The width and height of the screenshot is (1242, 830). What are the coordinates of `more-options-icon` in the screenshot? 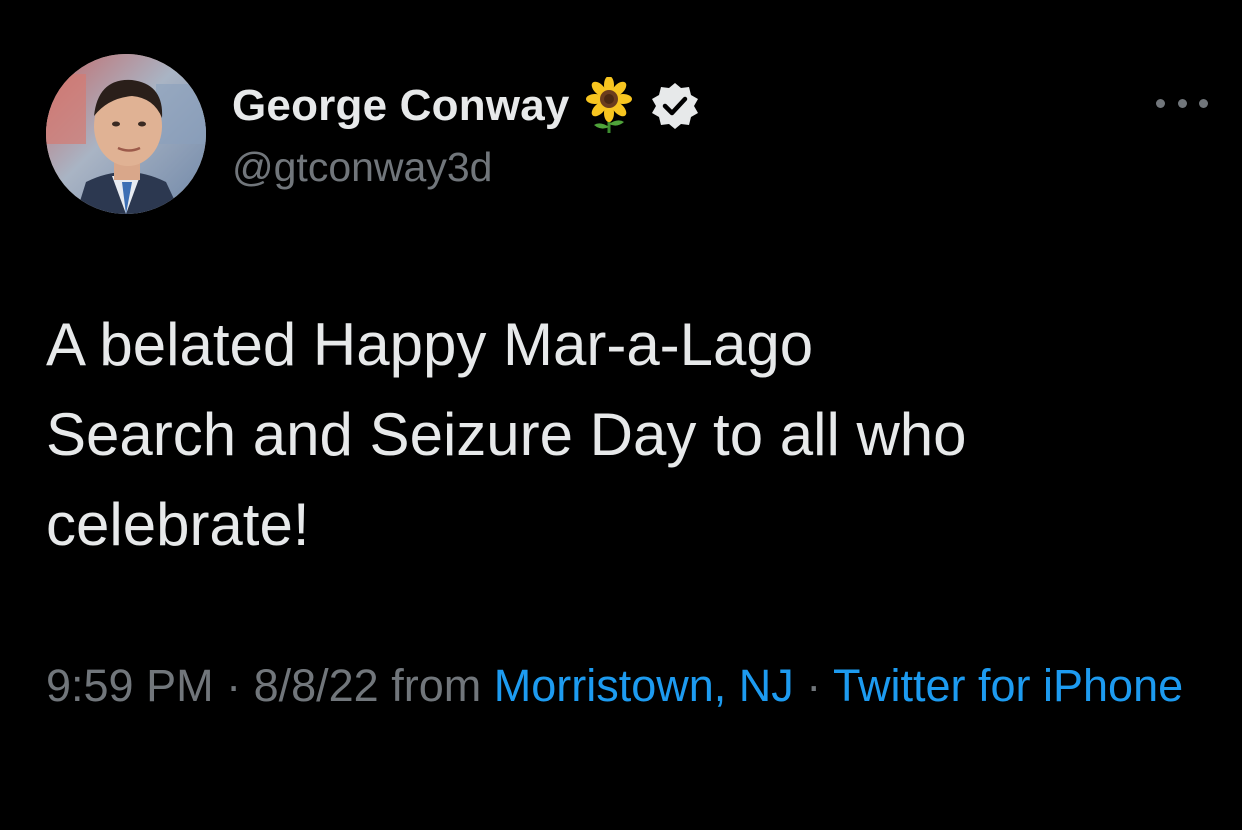 It's located at (1182, 103).